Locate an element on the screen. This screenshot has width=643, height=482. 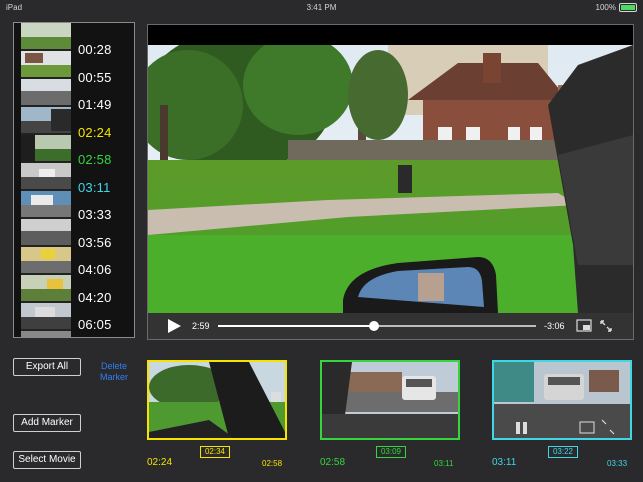
battery-icon is located at coordinates (628, 7).